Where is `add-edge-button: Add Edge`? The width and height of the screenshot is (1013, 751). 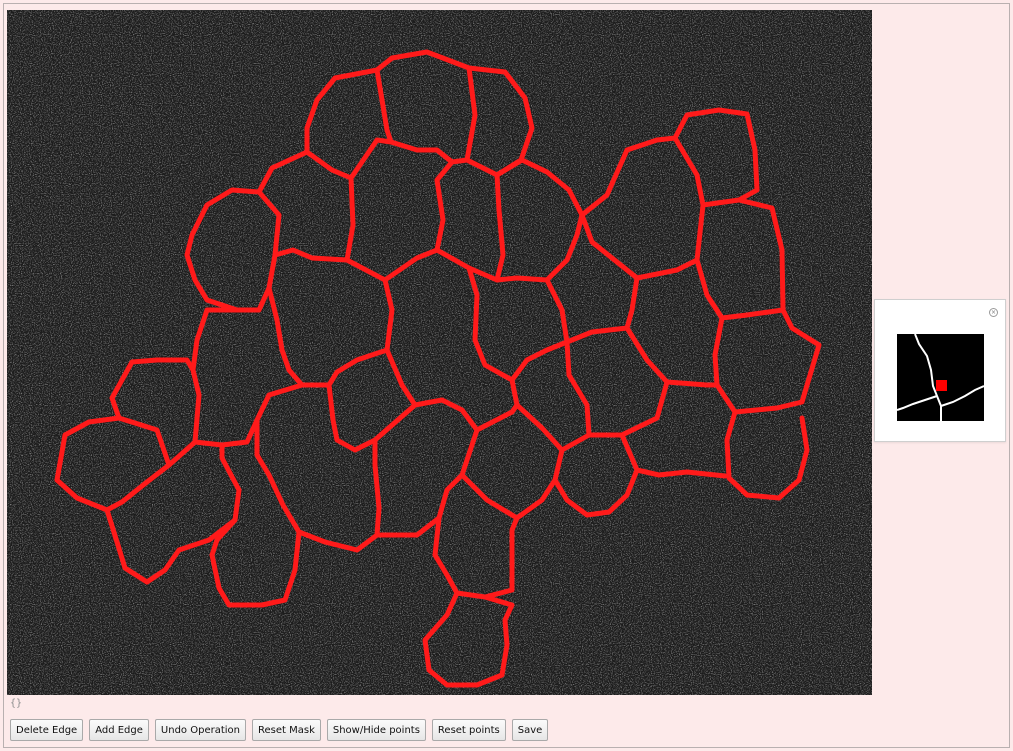 add-edge-button: Add Edge is located at coordinates (119, 730).